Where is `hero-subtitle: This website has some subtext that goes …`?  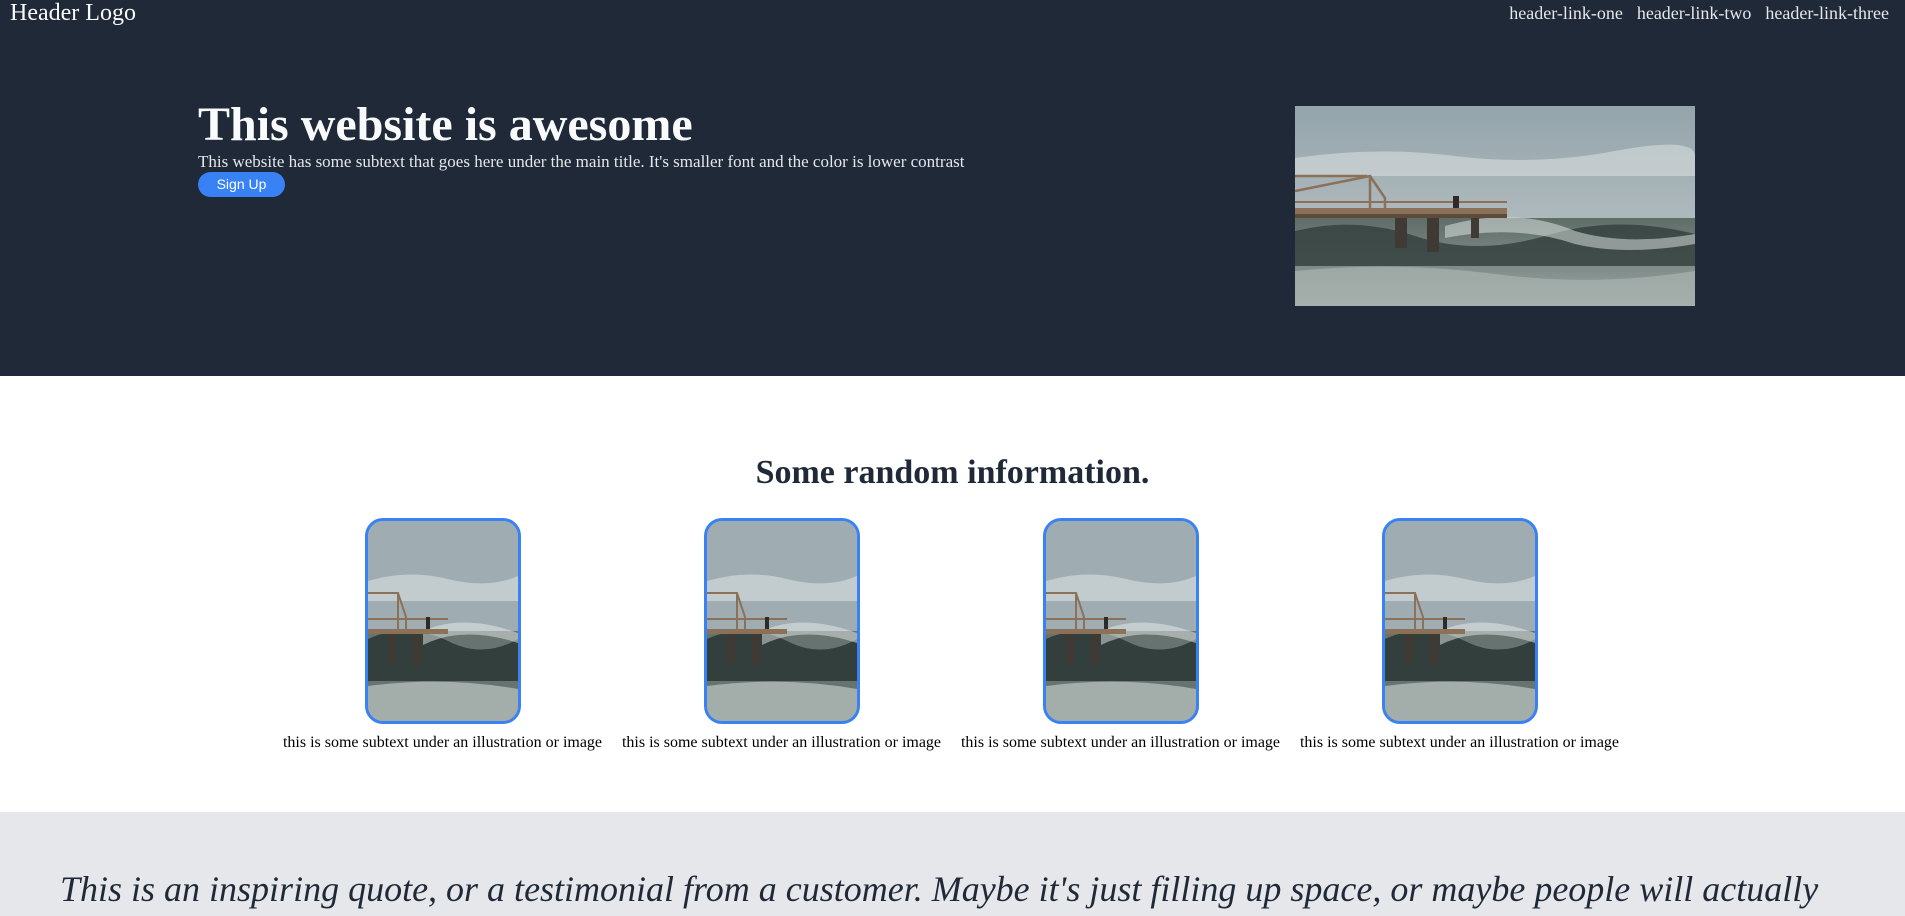
hero-subtitle: This website has some subtext that goes … is located at coordinates (581, 161).